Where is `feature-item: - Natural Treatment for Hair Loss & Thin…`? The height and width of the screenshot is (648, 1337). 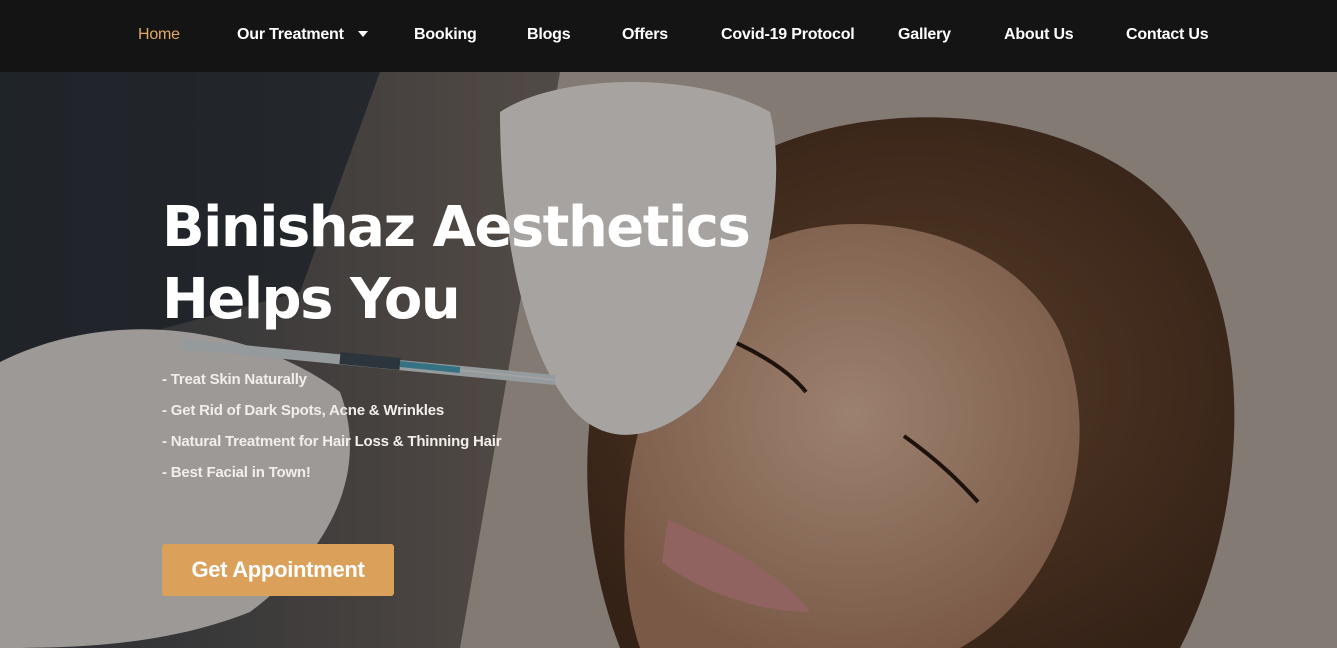
feature-item: - Natural Treatment for Hair Loss & Thin… is located at coordinates (332, 441).